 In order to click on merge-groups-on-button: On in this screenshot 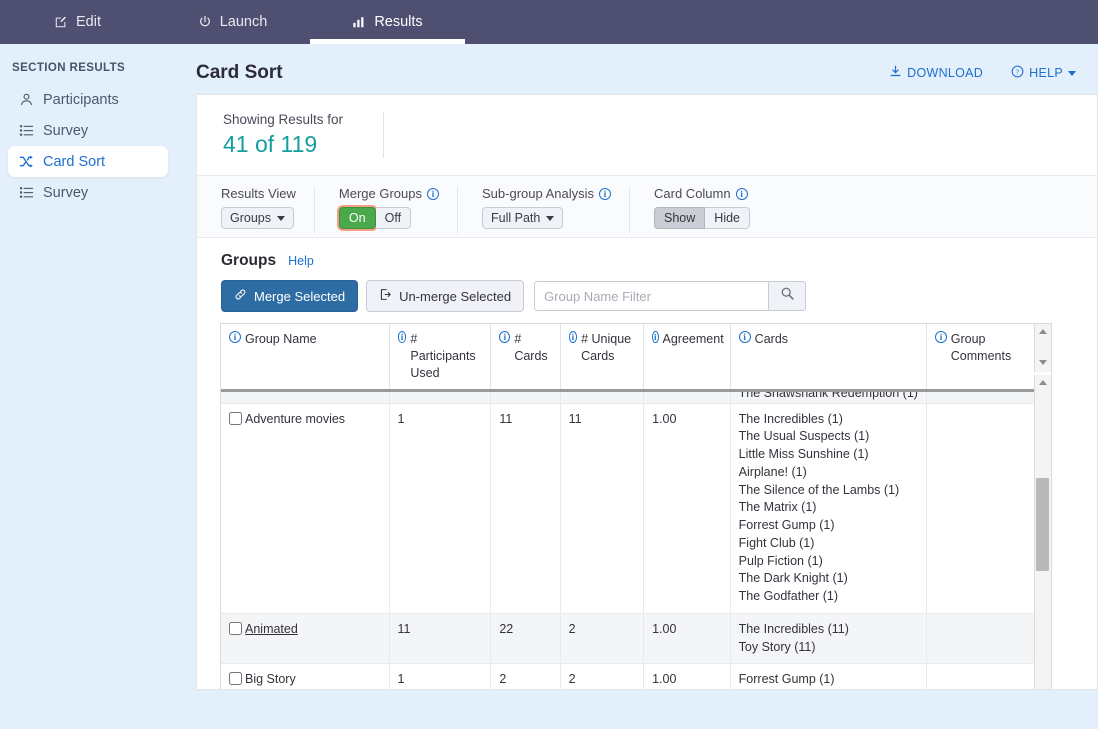, I will do `click(357, 218)`.